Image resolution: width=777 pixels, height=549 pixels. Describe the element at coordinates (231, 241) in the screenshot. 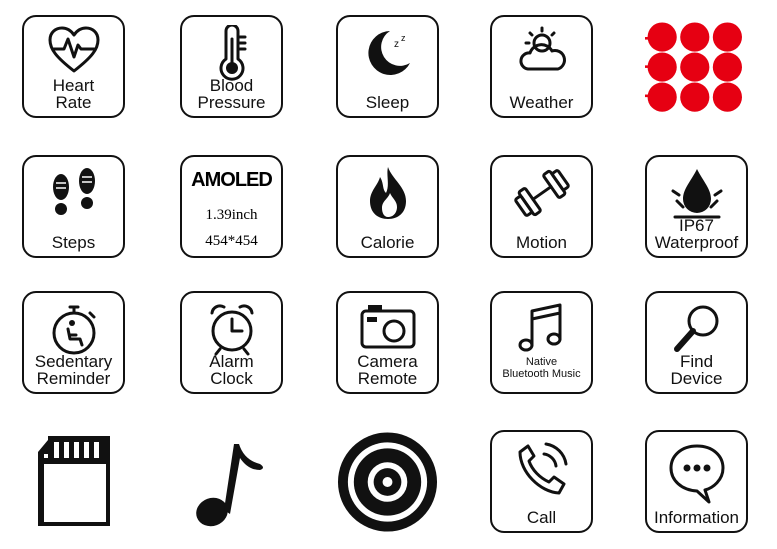

I see `amoled-resolution: 454*454` at that location.